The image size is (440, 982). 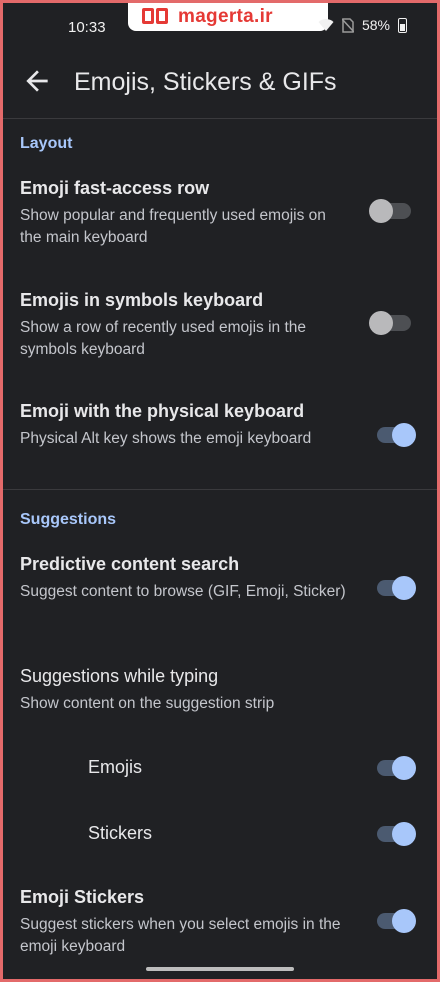 What do you see at coordinates (220, 969) in the screenshot?
I see `gesture-nav-handle` at bounding box center [220, 969].